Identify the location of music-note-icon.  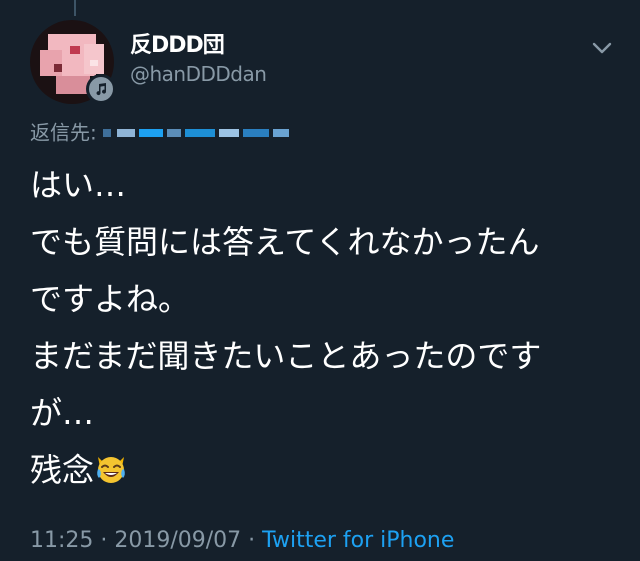
(101, 89).